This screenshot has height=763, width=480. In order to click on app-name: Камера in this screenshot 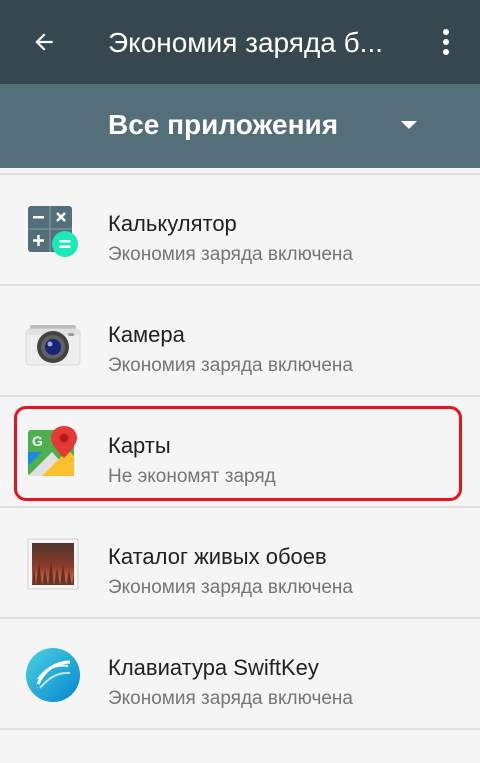, I will do `click(146, 334)`.